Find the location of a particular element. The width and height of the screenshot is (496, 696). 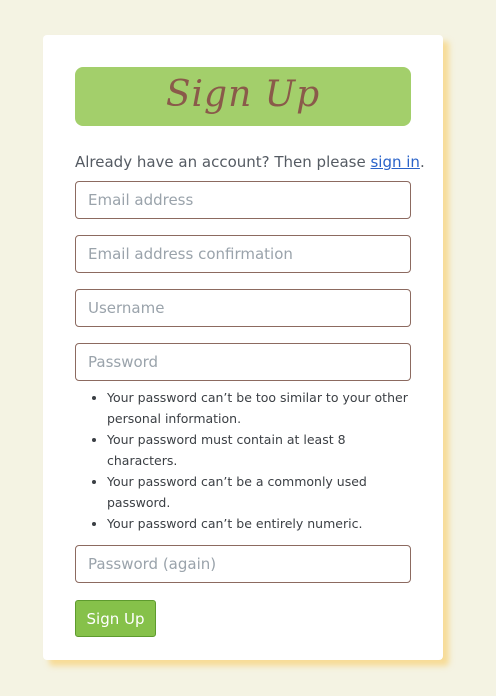

password-again-field is located at coordinates (243, 564).